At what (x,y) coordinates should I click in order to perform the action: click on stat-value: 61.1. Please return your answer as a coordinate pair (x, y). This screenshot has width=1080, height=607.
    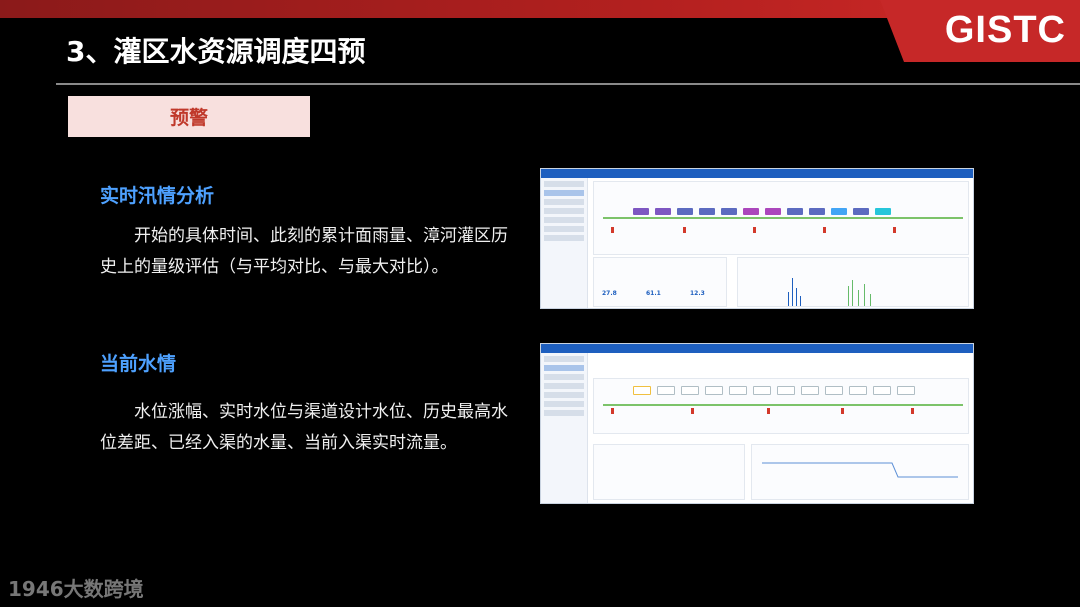
    Looking at the image, I should click on (653, 293).